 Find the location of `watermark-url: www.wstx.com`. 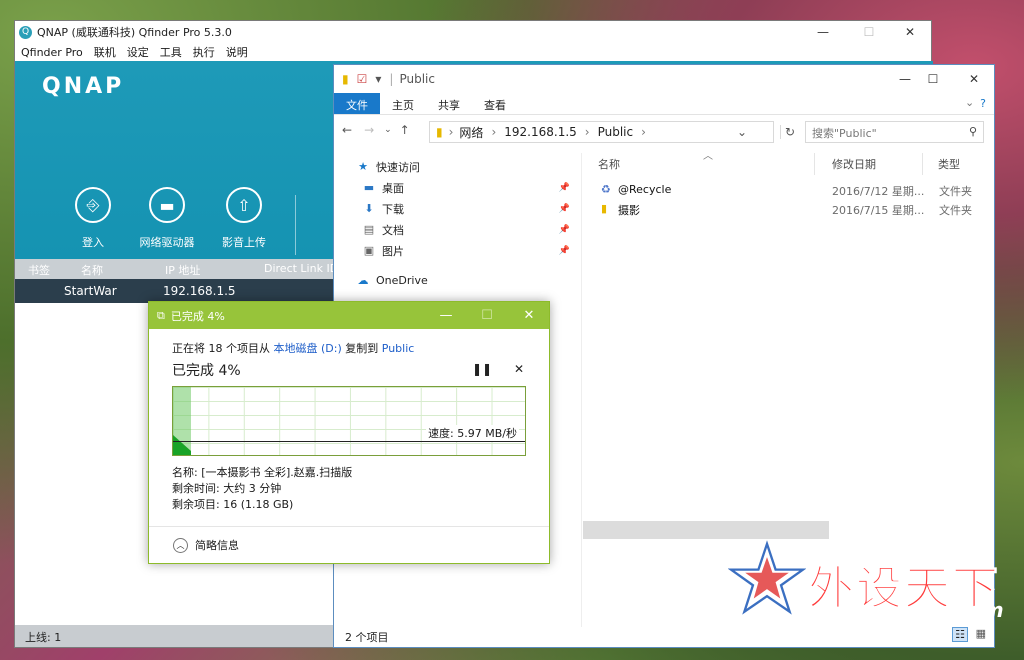

watermark-url: www.wstx.com is located at coordinates (914, 610).